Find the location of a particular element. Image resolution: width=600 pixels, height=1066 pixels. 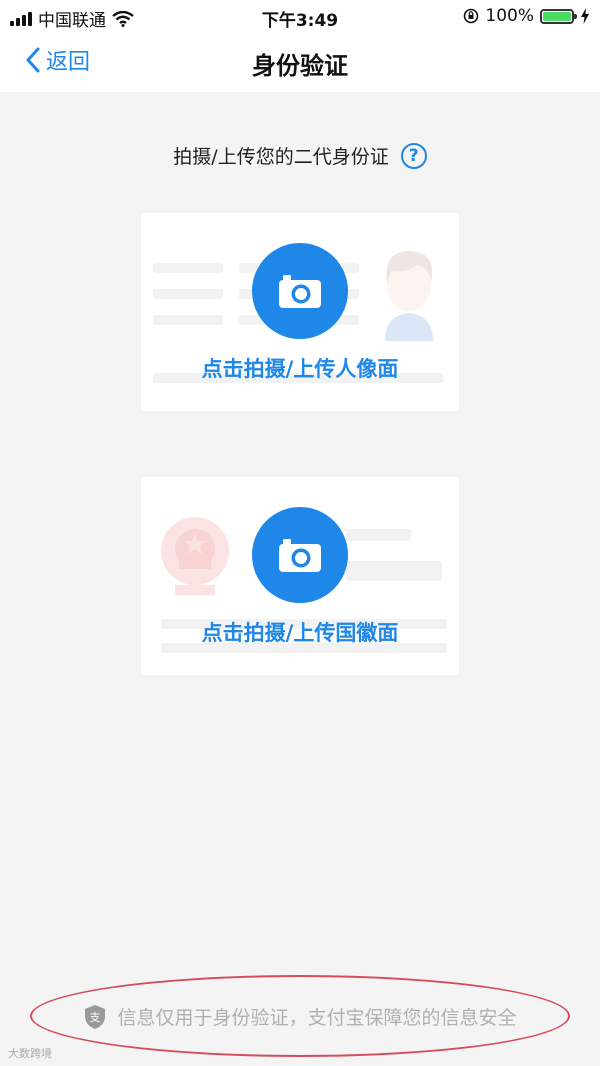

battery-fill is located at coordinates (557, 16).